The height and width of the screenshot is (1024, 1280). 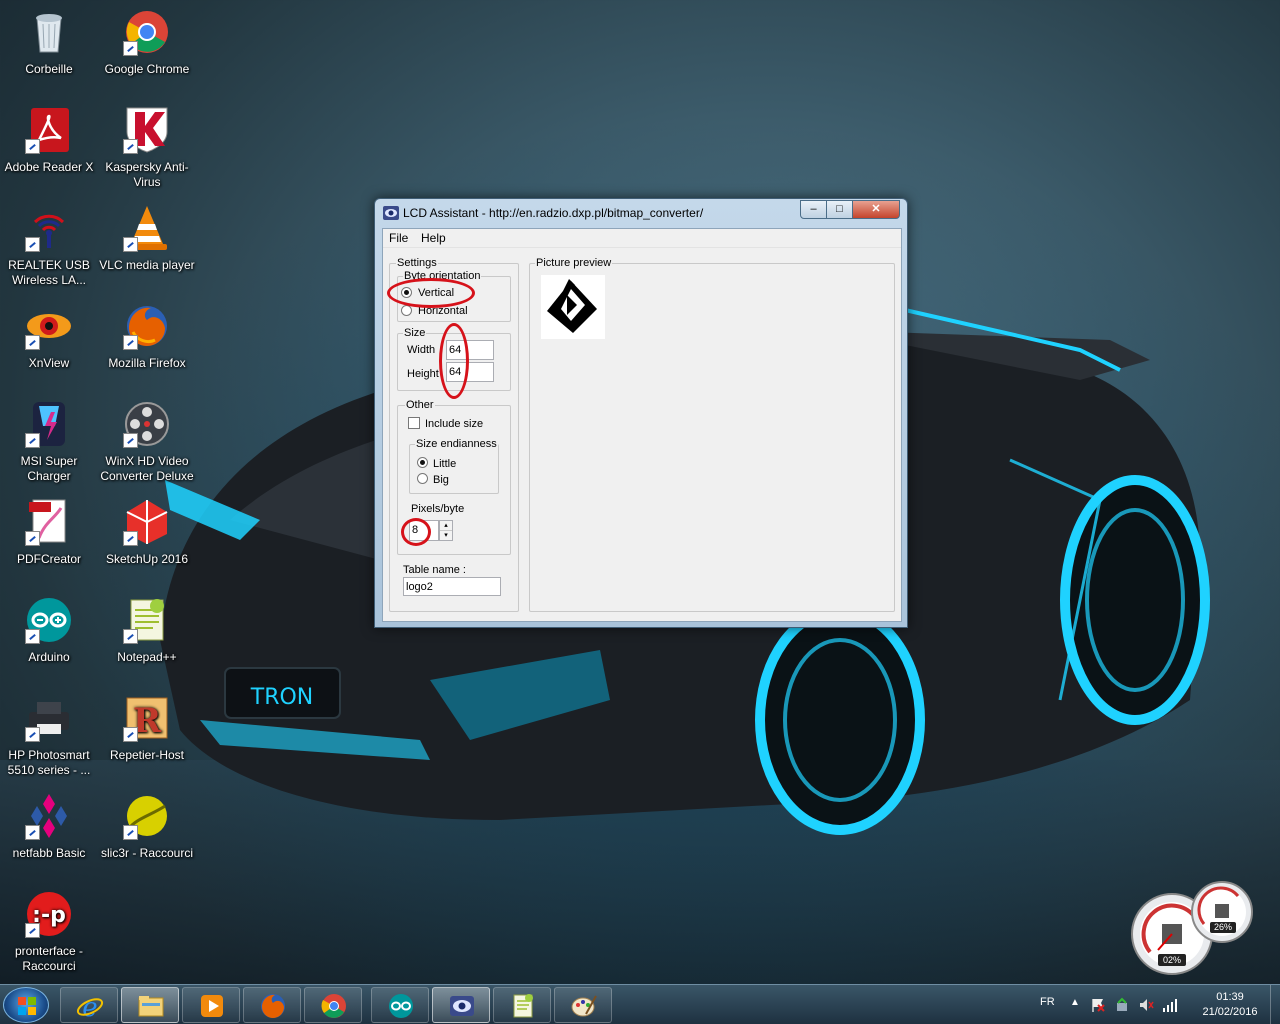 What do you see at coordinates (1230, 997) in the screenshot?
I see `clock-time: 01:39` at bounding box center [1230, 997].